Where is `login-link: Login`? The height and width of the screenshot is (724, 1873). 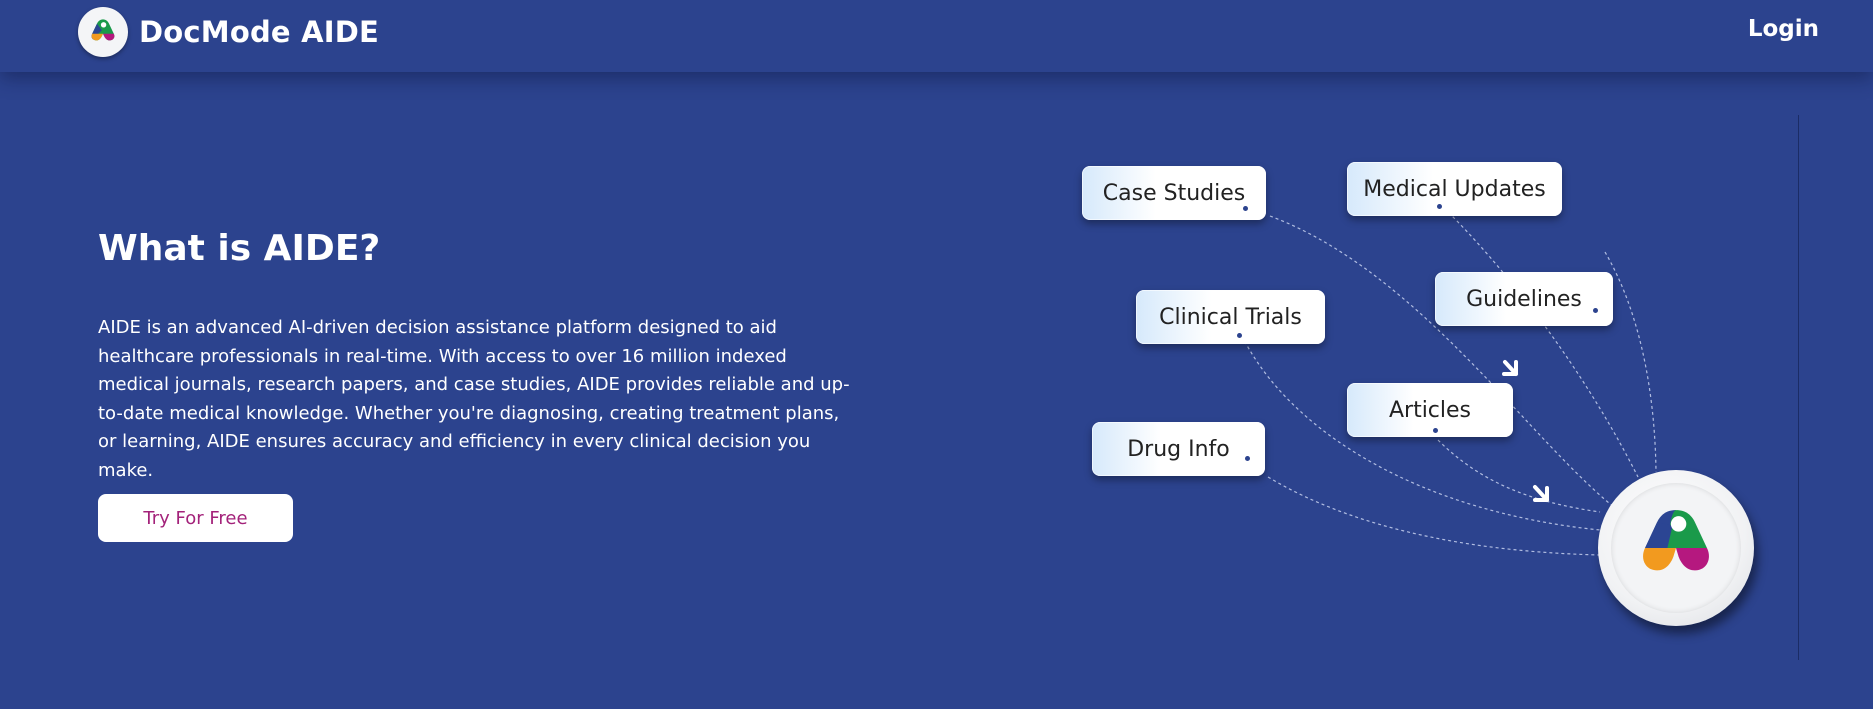 login-link: Login is located at coordinates (1783, 29).